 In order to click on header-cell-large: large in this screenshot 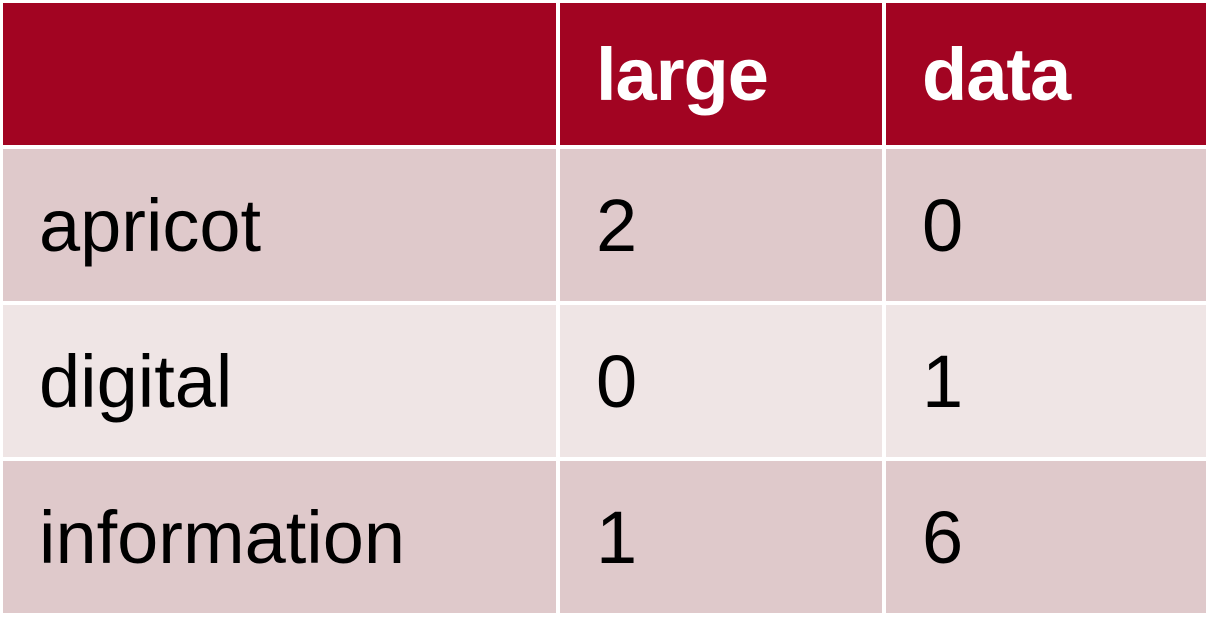, I will do `click(721, 74)`.